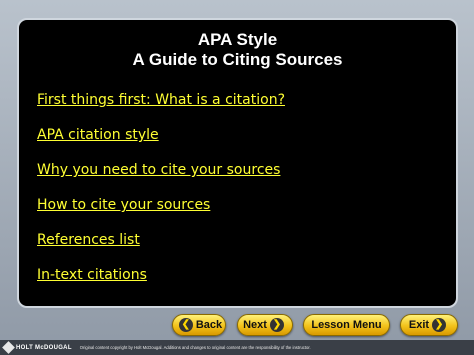  What do you see at coordinates (255, 325) in the screenshot?
I see `next-label: Next` at bounding box center [255, 325].